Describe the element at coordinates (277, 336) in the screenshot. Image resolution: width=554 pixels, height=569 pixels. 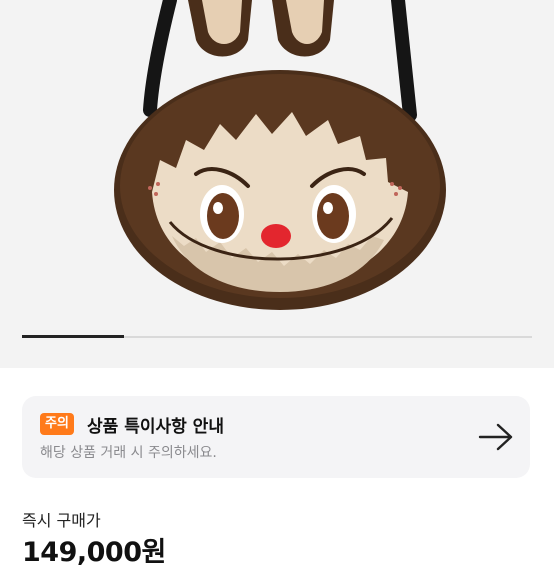
I see `gallery-progress-track` at that location.